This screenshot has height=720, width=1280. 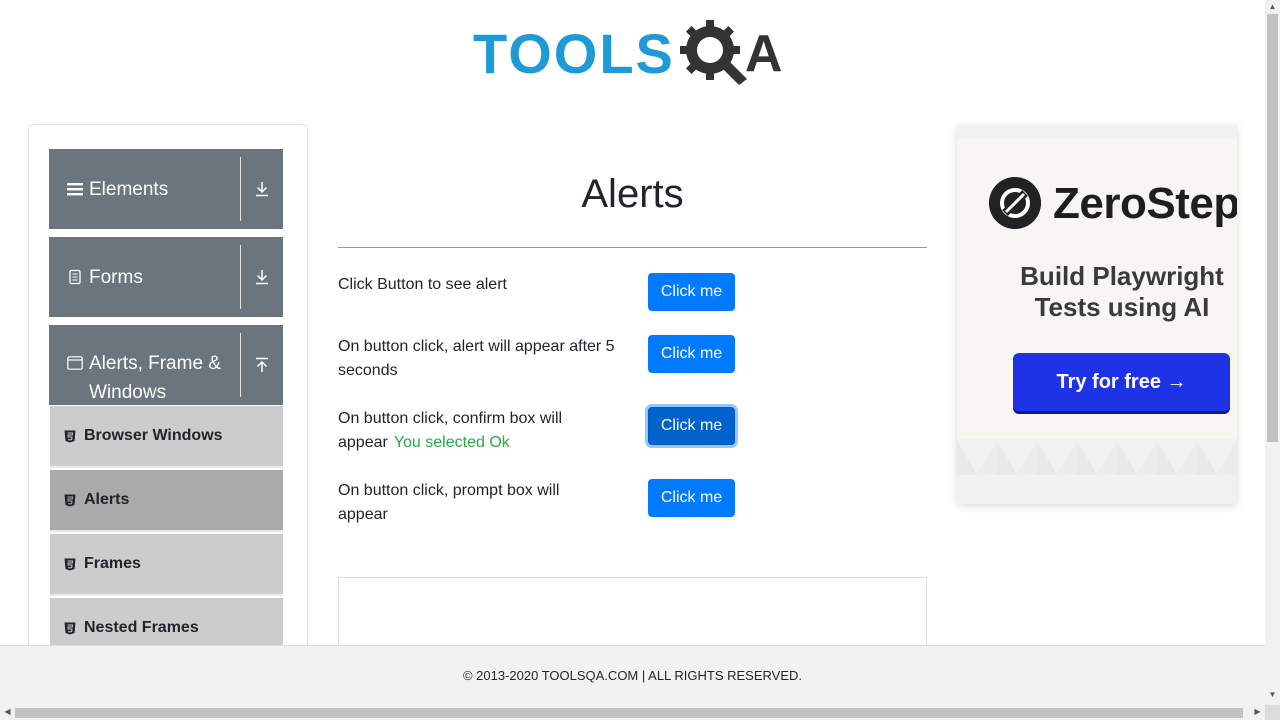 What do you see at coordinates (763, 54) in the screenshot?
I see `logo-suffix: A` at bounding box center [763, 54].